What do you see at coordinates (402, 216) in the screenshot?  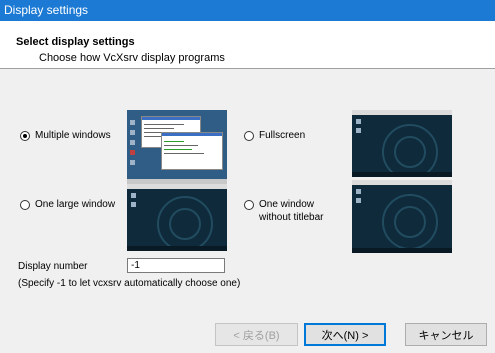 I see `no-titlebar-preview-image` at bounding box center [402, 216].